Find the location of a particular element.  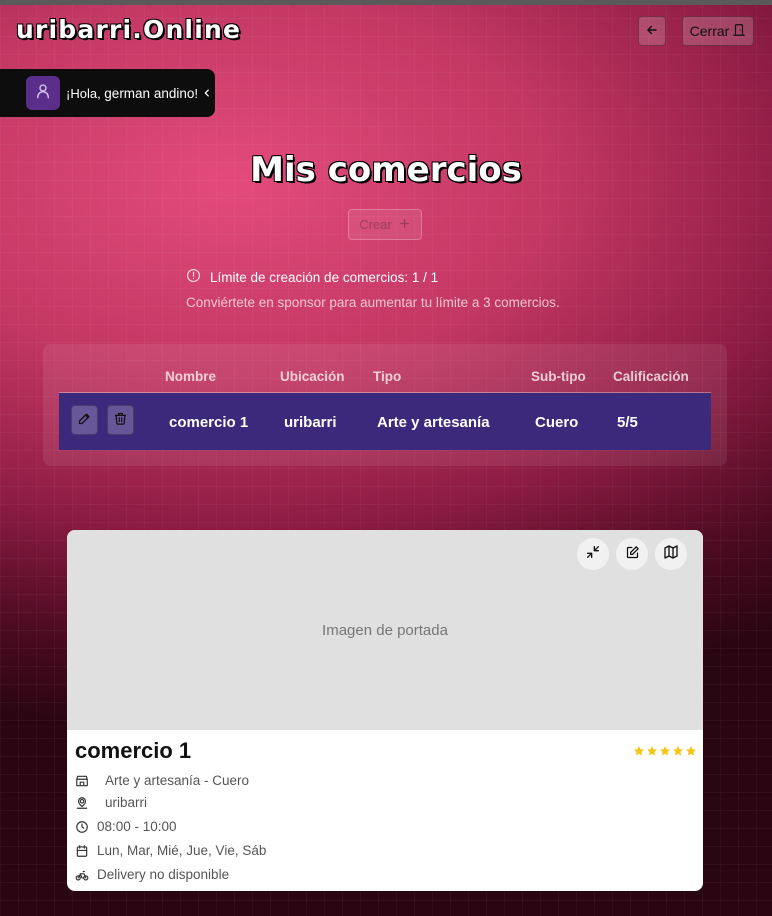

page-title: Mis comercios is located at coordinates (386, 170).